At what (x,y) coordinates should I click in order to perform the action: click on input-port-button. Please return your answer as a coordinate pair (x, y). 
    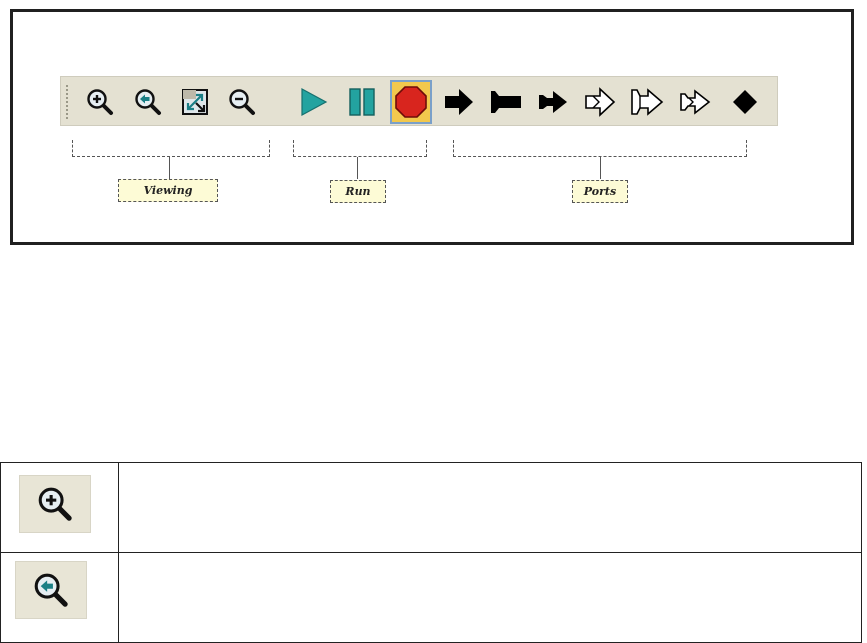
    Looking at the image, I should click on (459, 102).